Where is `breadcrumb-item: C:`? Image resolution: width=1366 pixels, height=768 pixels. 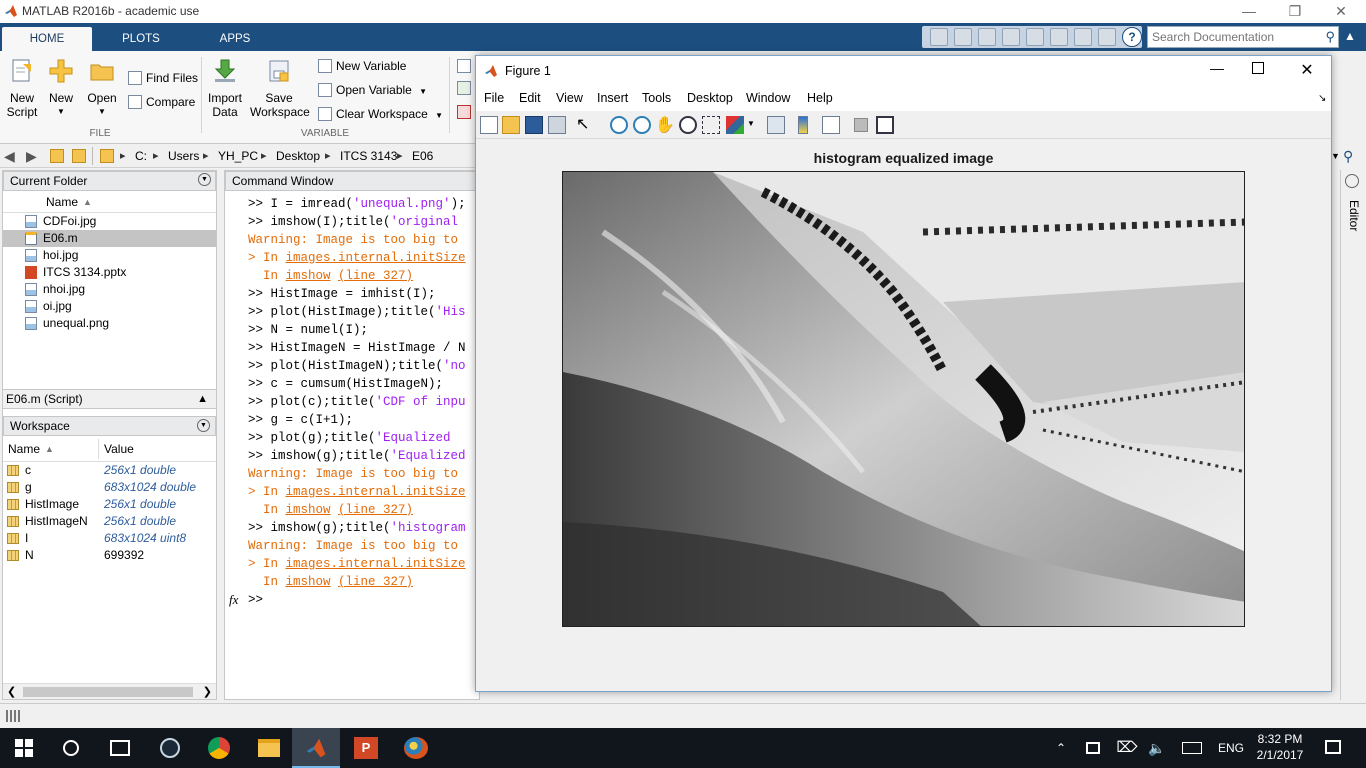 breadcrumb-item: C: is located at coordinates (141, 156).